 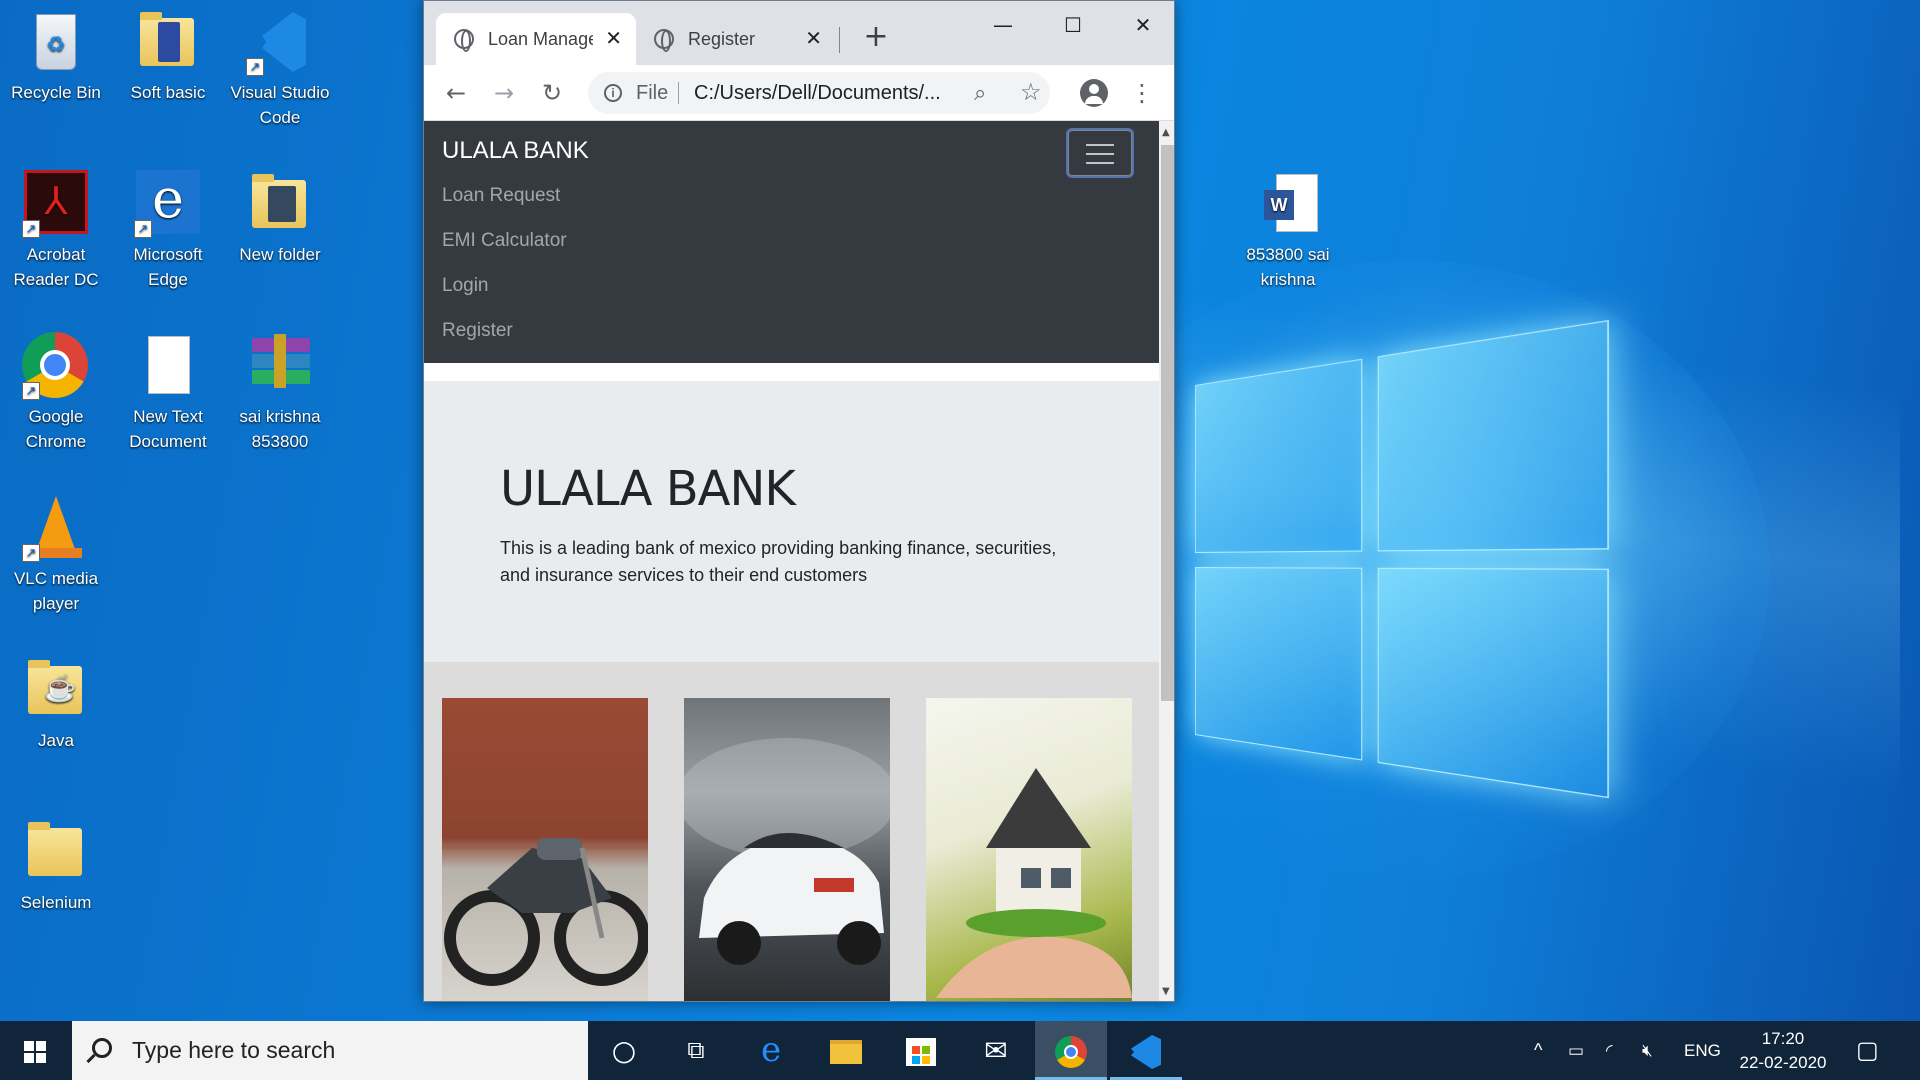 What do you see at coordinates (1071, 1050) in the screenshot?
I see `taskbar-chrome-icon` at bounding box center [1071, 1050].